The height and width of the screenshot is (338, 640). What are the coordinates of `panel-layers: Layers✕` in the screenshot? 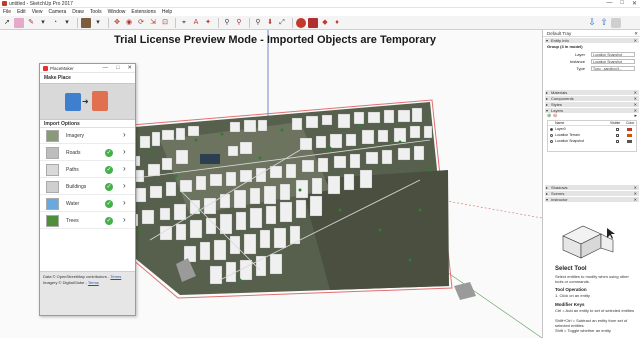 It's located at (592, 110).